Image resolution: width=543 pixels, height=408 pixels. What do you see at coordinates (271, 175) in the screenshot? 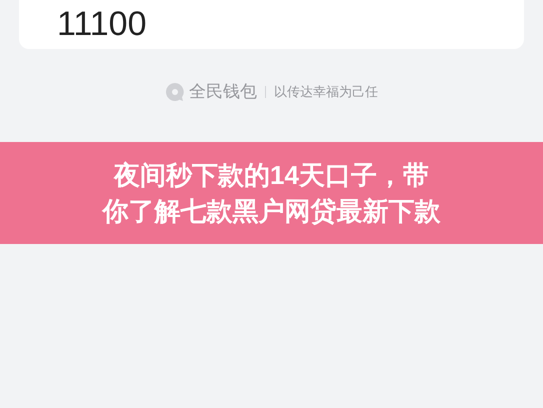
I see `banner-title: 夜间秒下款的14天口子，带` at bounding box center [271, 175].